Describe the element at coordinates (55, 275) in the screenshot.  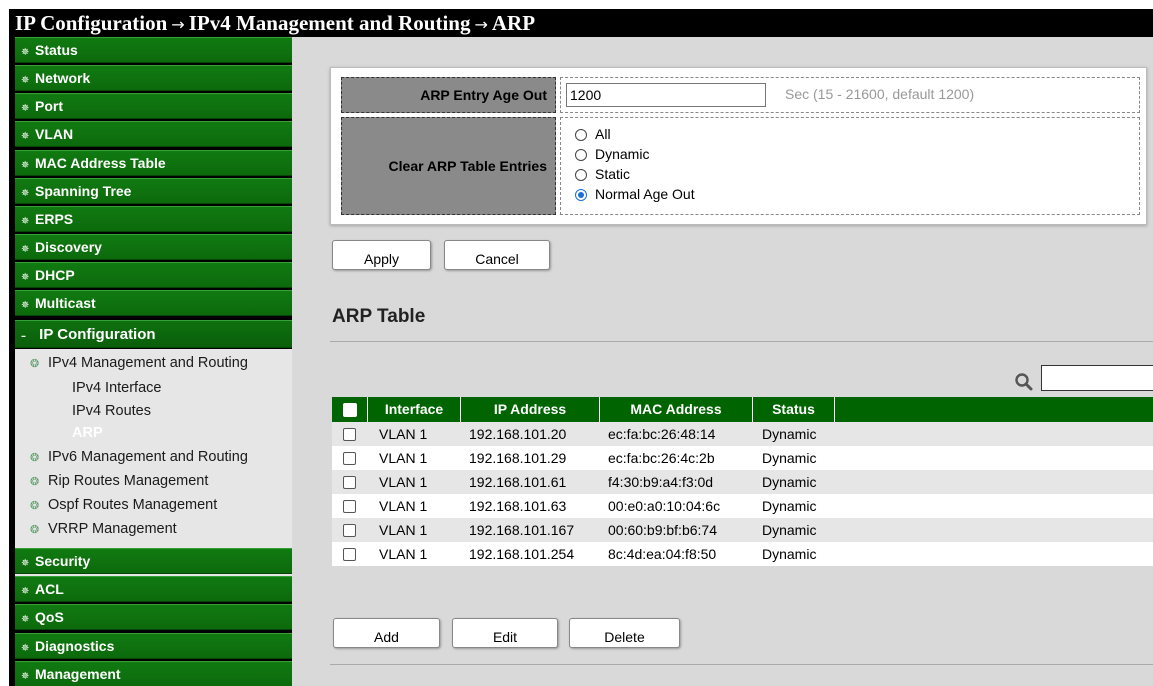
I see `sidebar-item-label: DHCP` at that location.